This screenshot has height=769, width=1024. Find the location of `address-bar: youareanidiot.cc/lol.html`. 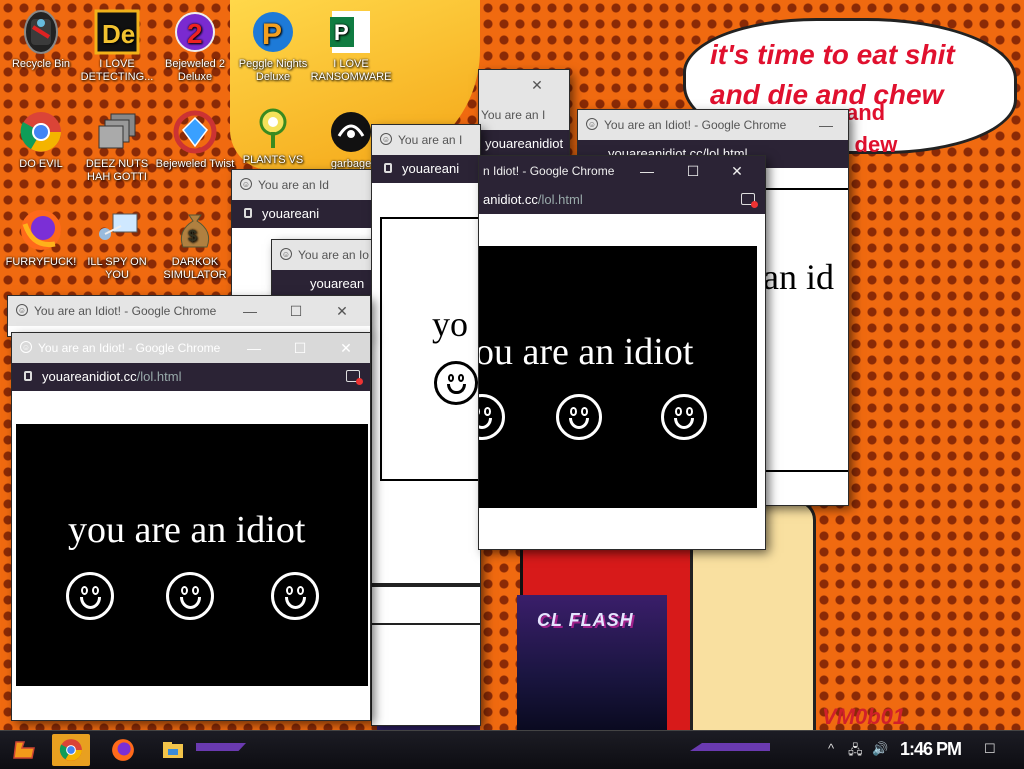

address-bar: youareanidiot.cc/lol.html is located at coordinates (191, 377).